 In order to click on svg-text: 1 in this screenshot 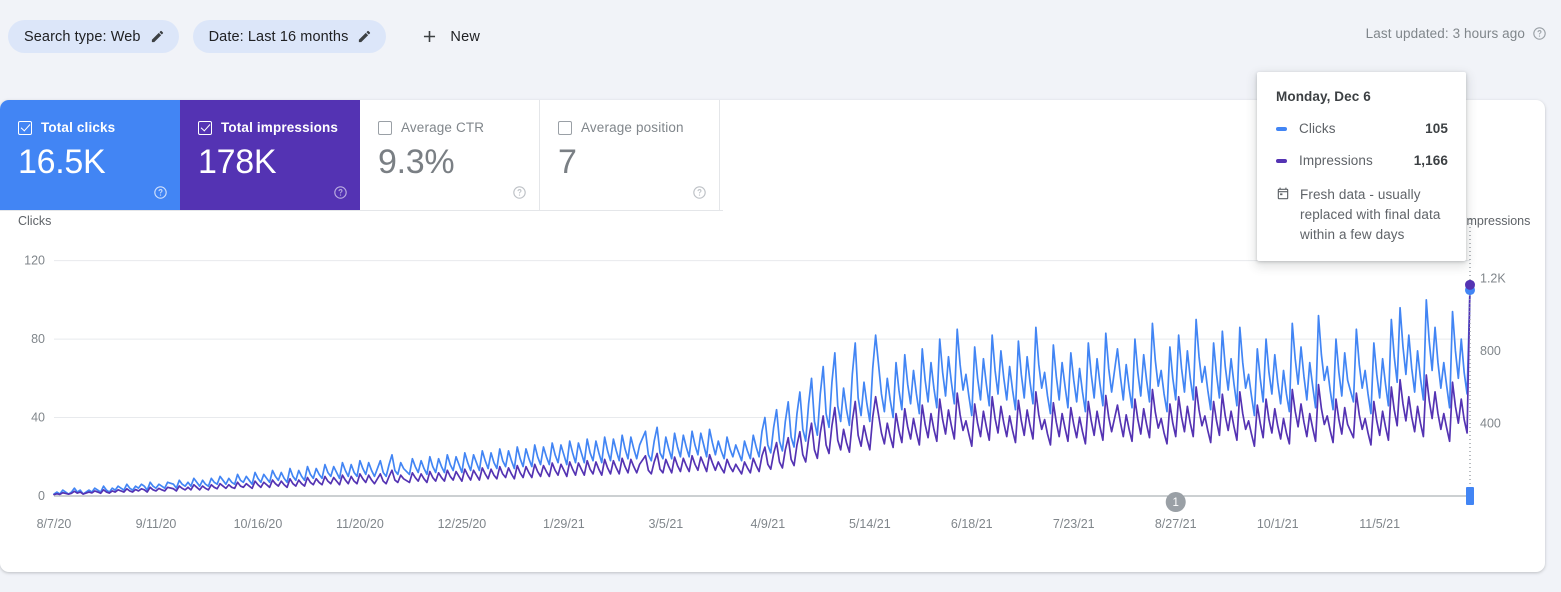, I will do `click(1176, 503)`.